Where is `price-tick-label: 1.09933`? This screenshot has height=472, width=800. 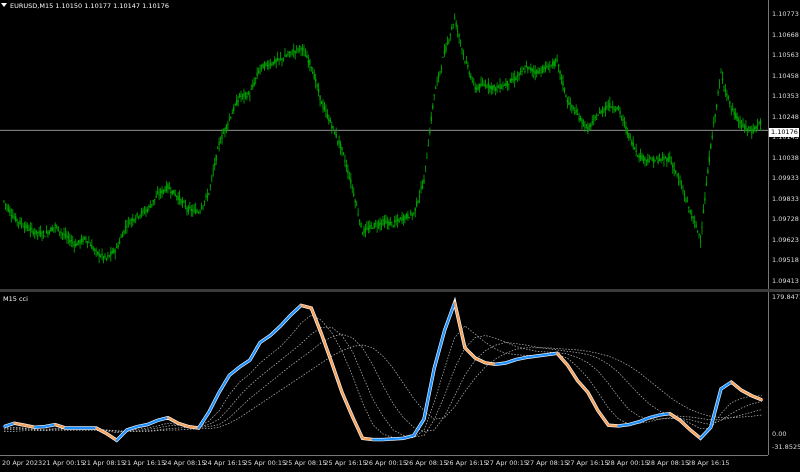
price-tick-label: 1.09933 is located at coordinates (785, 178).